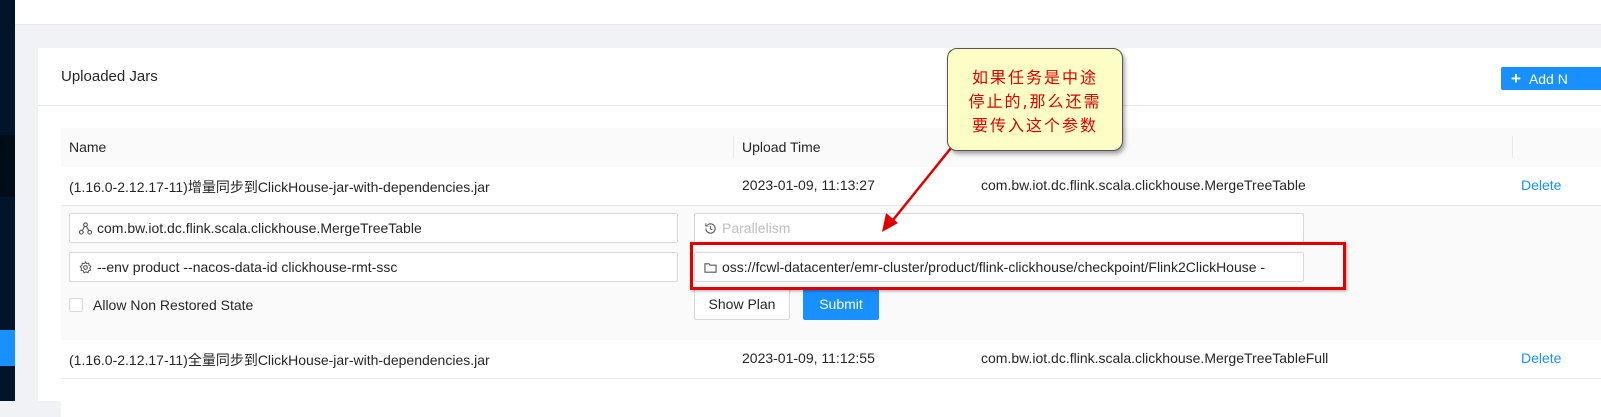 This screenshot has width=1601, height=417. What do you see at coordinates (87, 147) in the screenshot?
I see `column-header-name: Name` at bounding box center [87, 147].